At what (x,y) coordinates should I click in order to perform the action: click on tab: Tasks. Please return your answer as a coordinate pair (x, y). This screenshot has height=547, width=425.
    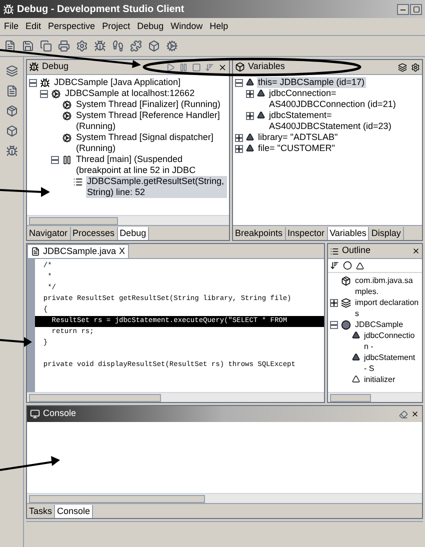
    Looking at the image, I should click on (41, 511).